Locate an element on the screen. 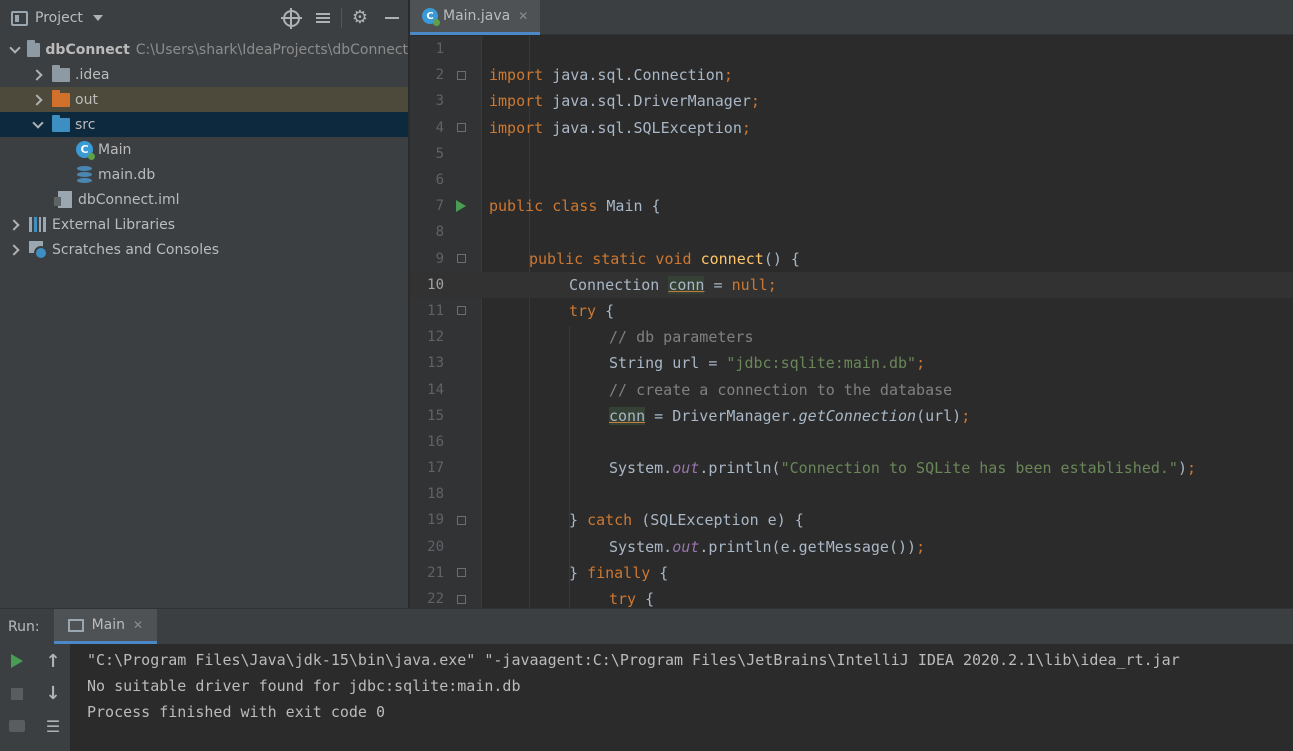 This screenshot has width=1293, height=751. run-tab-label: Main is located at coordinates (108, 625).